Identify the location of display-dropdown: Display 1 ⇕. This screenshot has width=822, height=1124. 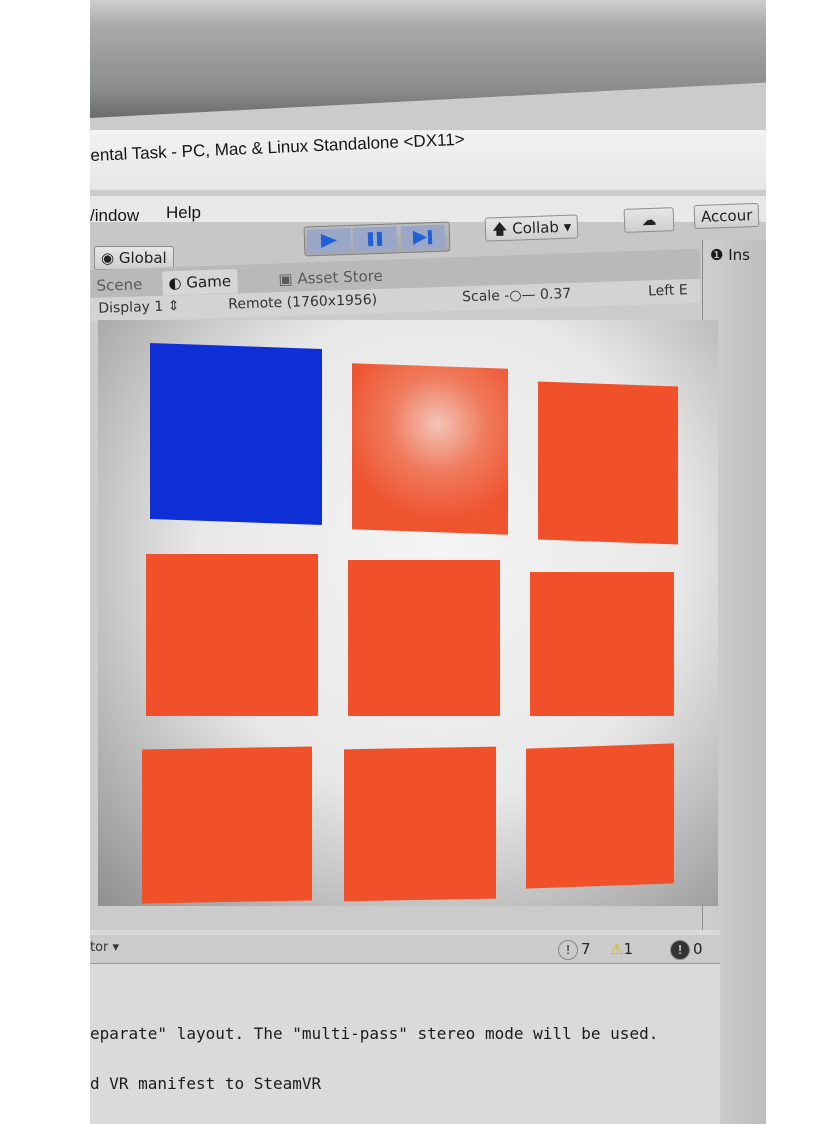
(139, 307).